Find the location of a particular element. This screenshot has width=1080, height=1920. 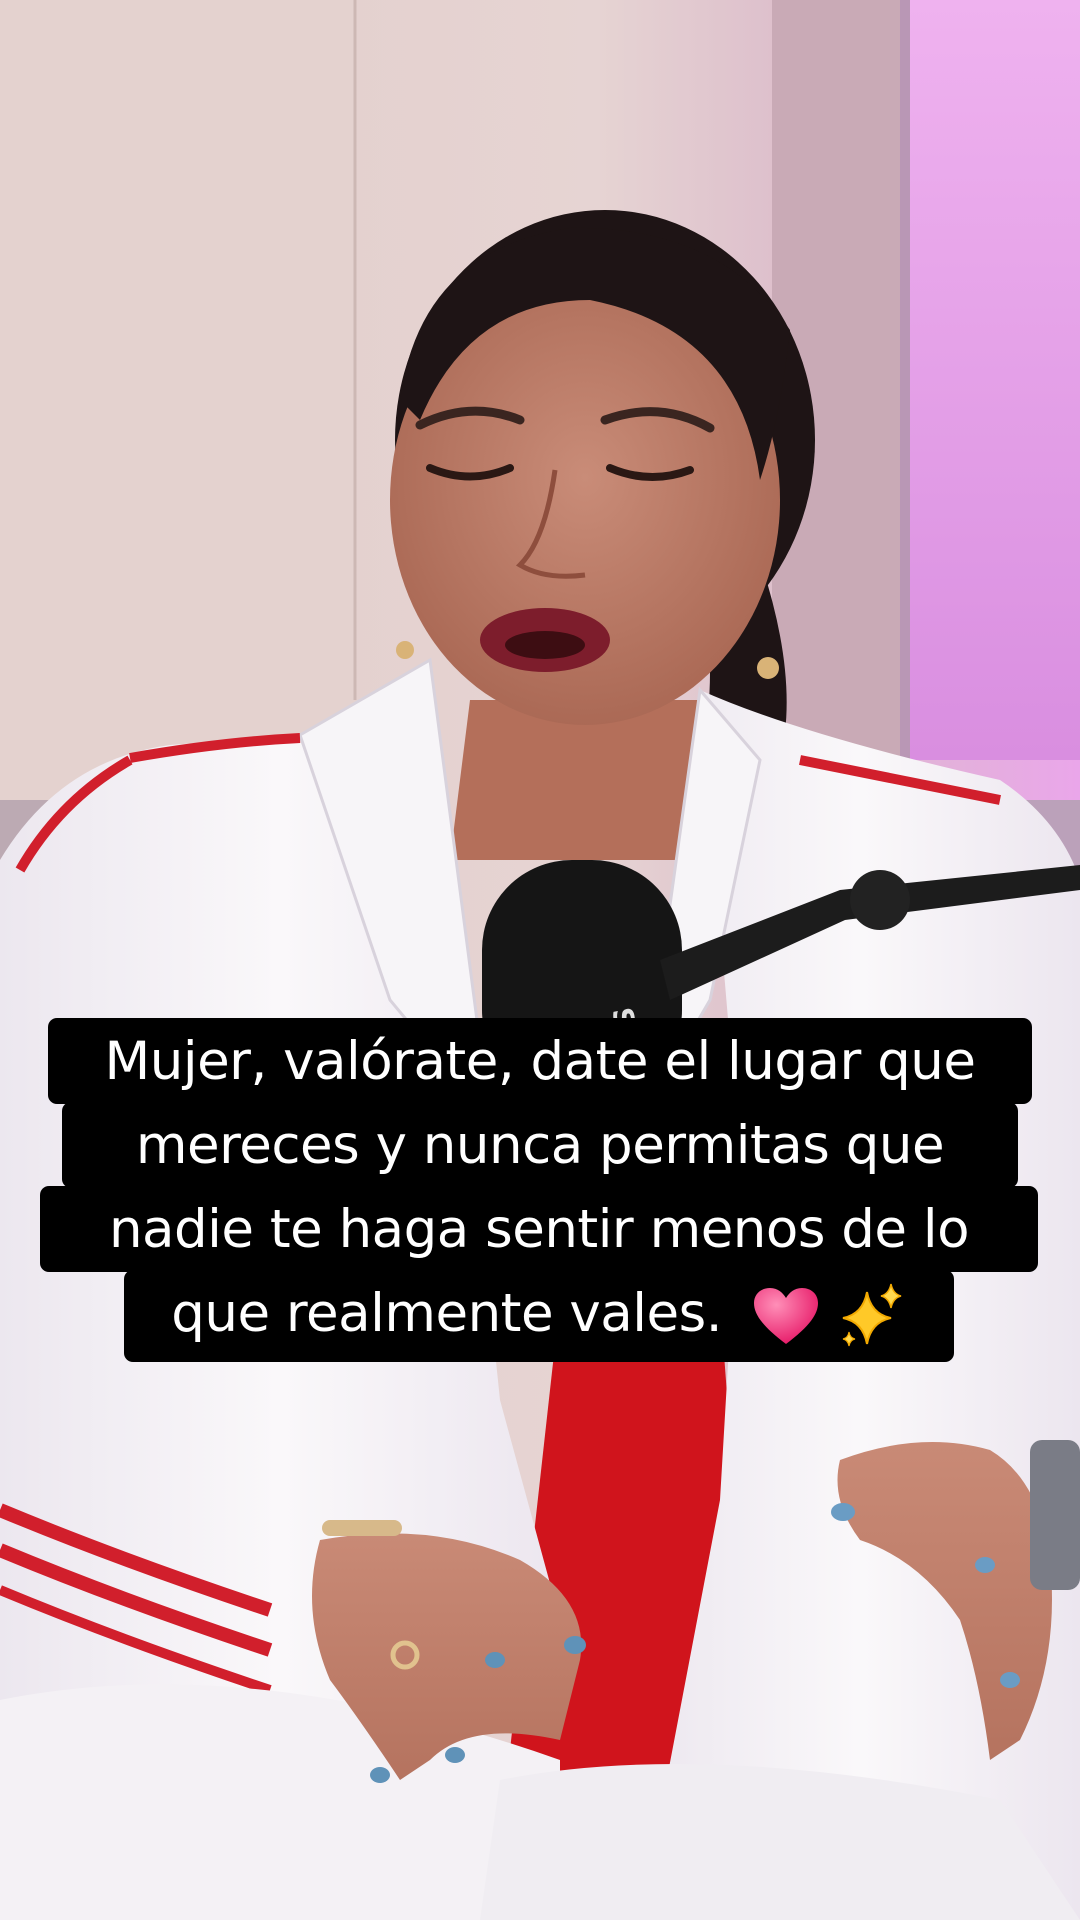

caption-text-1: Mujer, valórate, date el lugar que is located at coordinates (540, 1062).